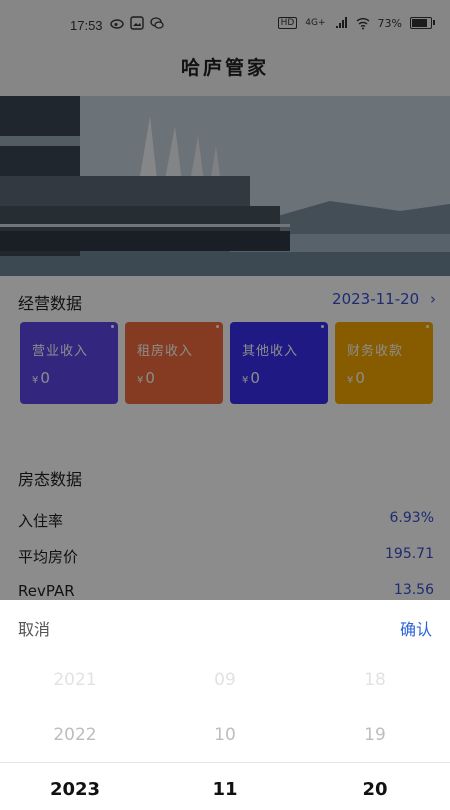  I want to click on selection-divider, so click(225, 762).